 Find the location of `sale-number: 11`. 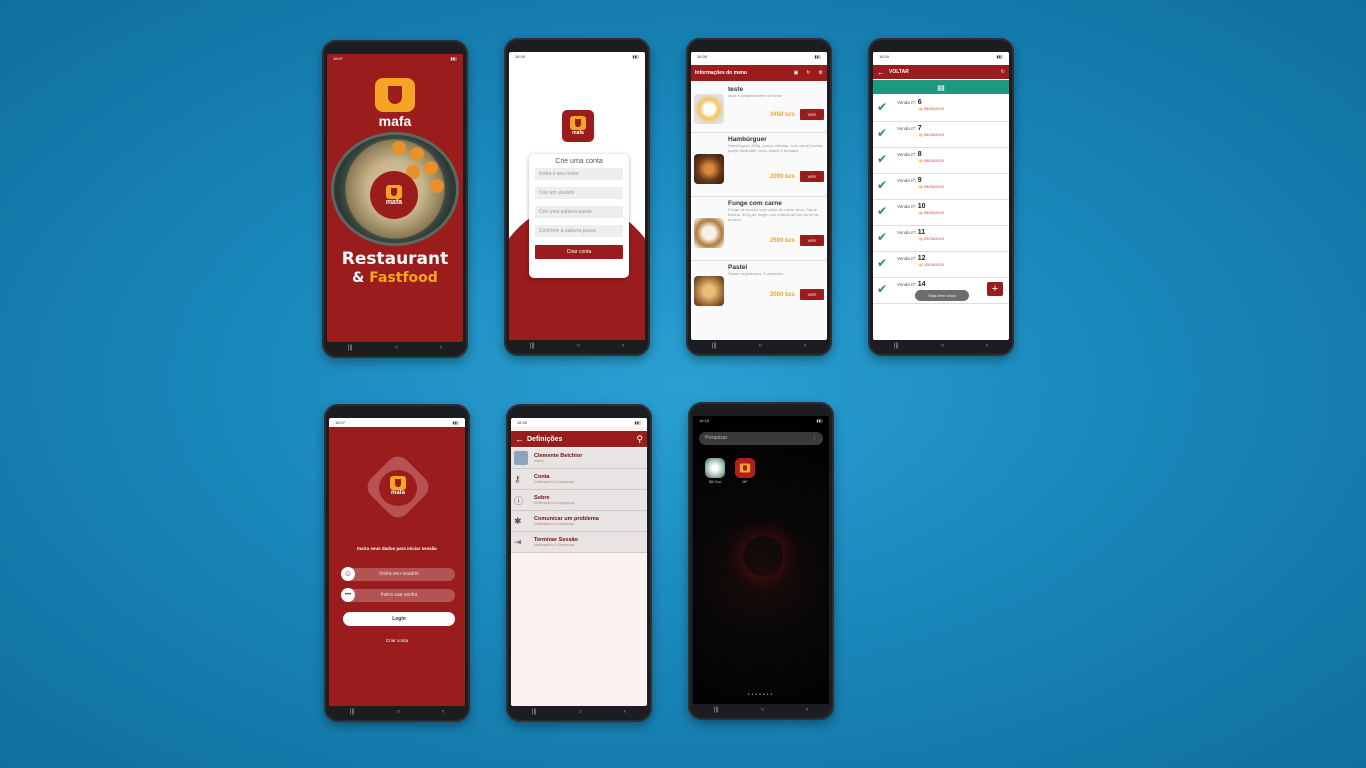

sale-number: 11 is located at coordinates (921, 232).